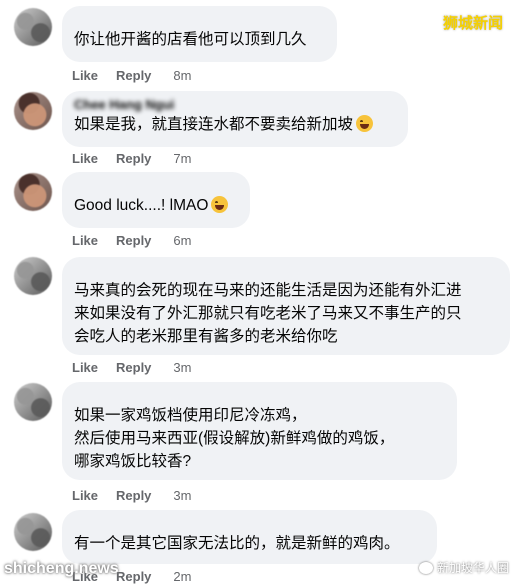 The width and height of the screenshot is (515, 584). What do you see at coordinates (237, 543) in the screenshot?
I see `comment-text: 有一个是其它国家无法比的，就是新鲜的鸡肉。` at bounding box center [237, 543].